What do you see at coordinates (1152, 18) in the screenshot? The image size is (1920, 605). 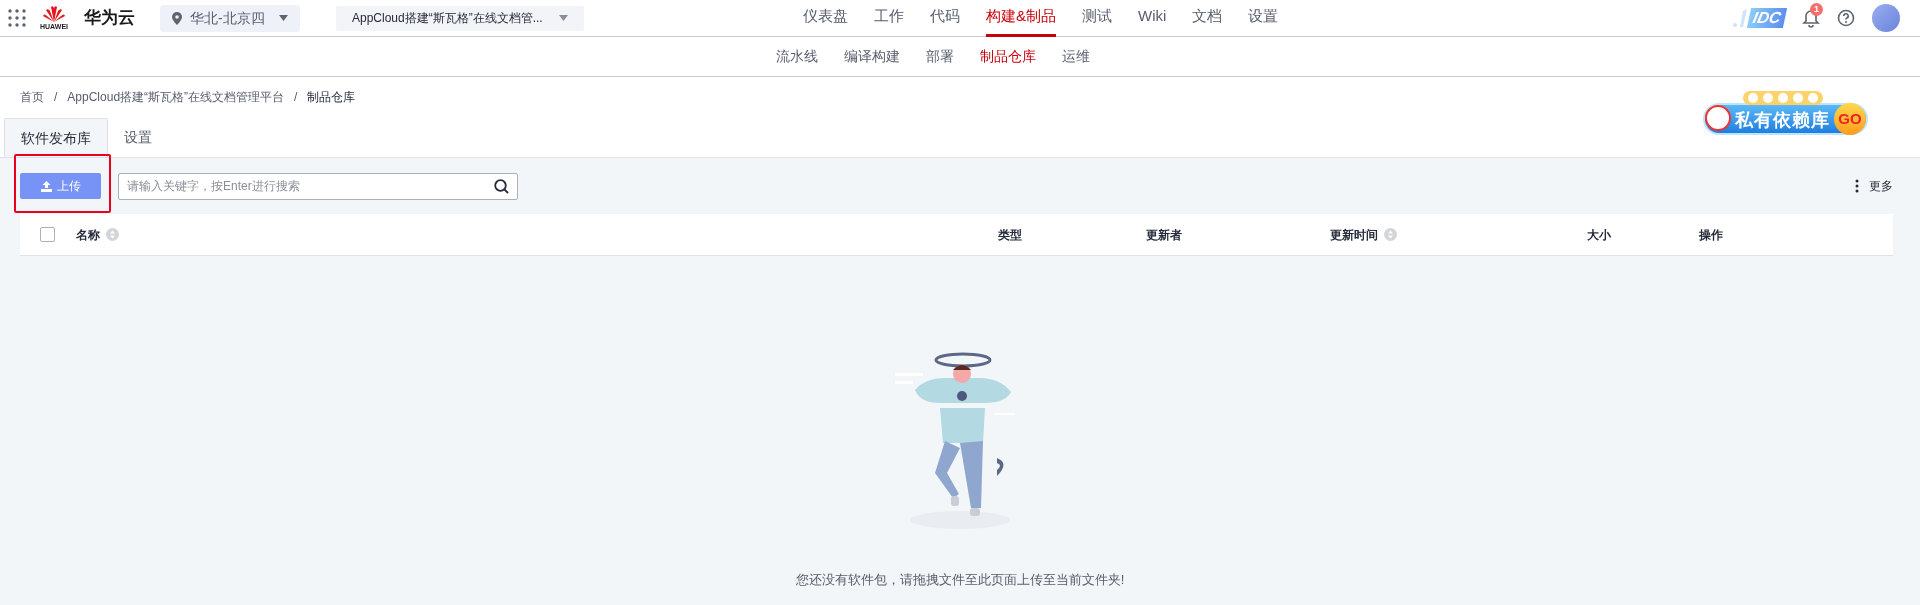 I see `nav-tab: Wiki` at bounding box center [1152, 18].